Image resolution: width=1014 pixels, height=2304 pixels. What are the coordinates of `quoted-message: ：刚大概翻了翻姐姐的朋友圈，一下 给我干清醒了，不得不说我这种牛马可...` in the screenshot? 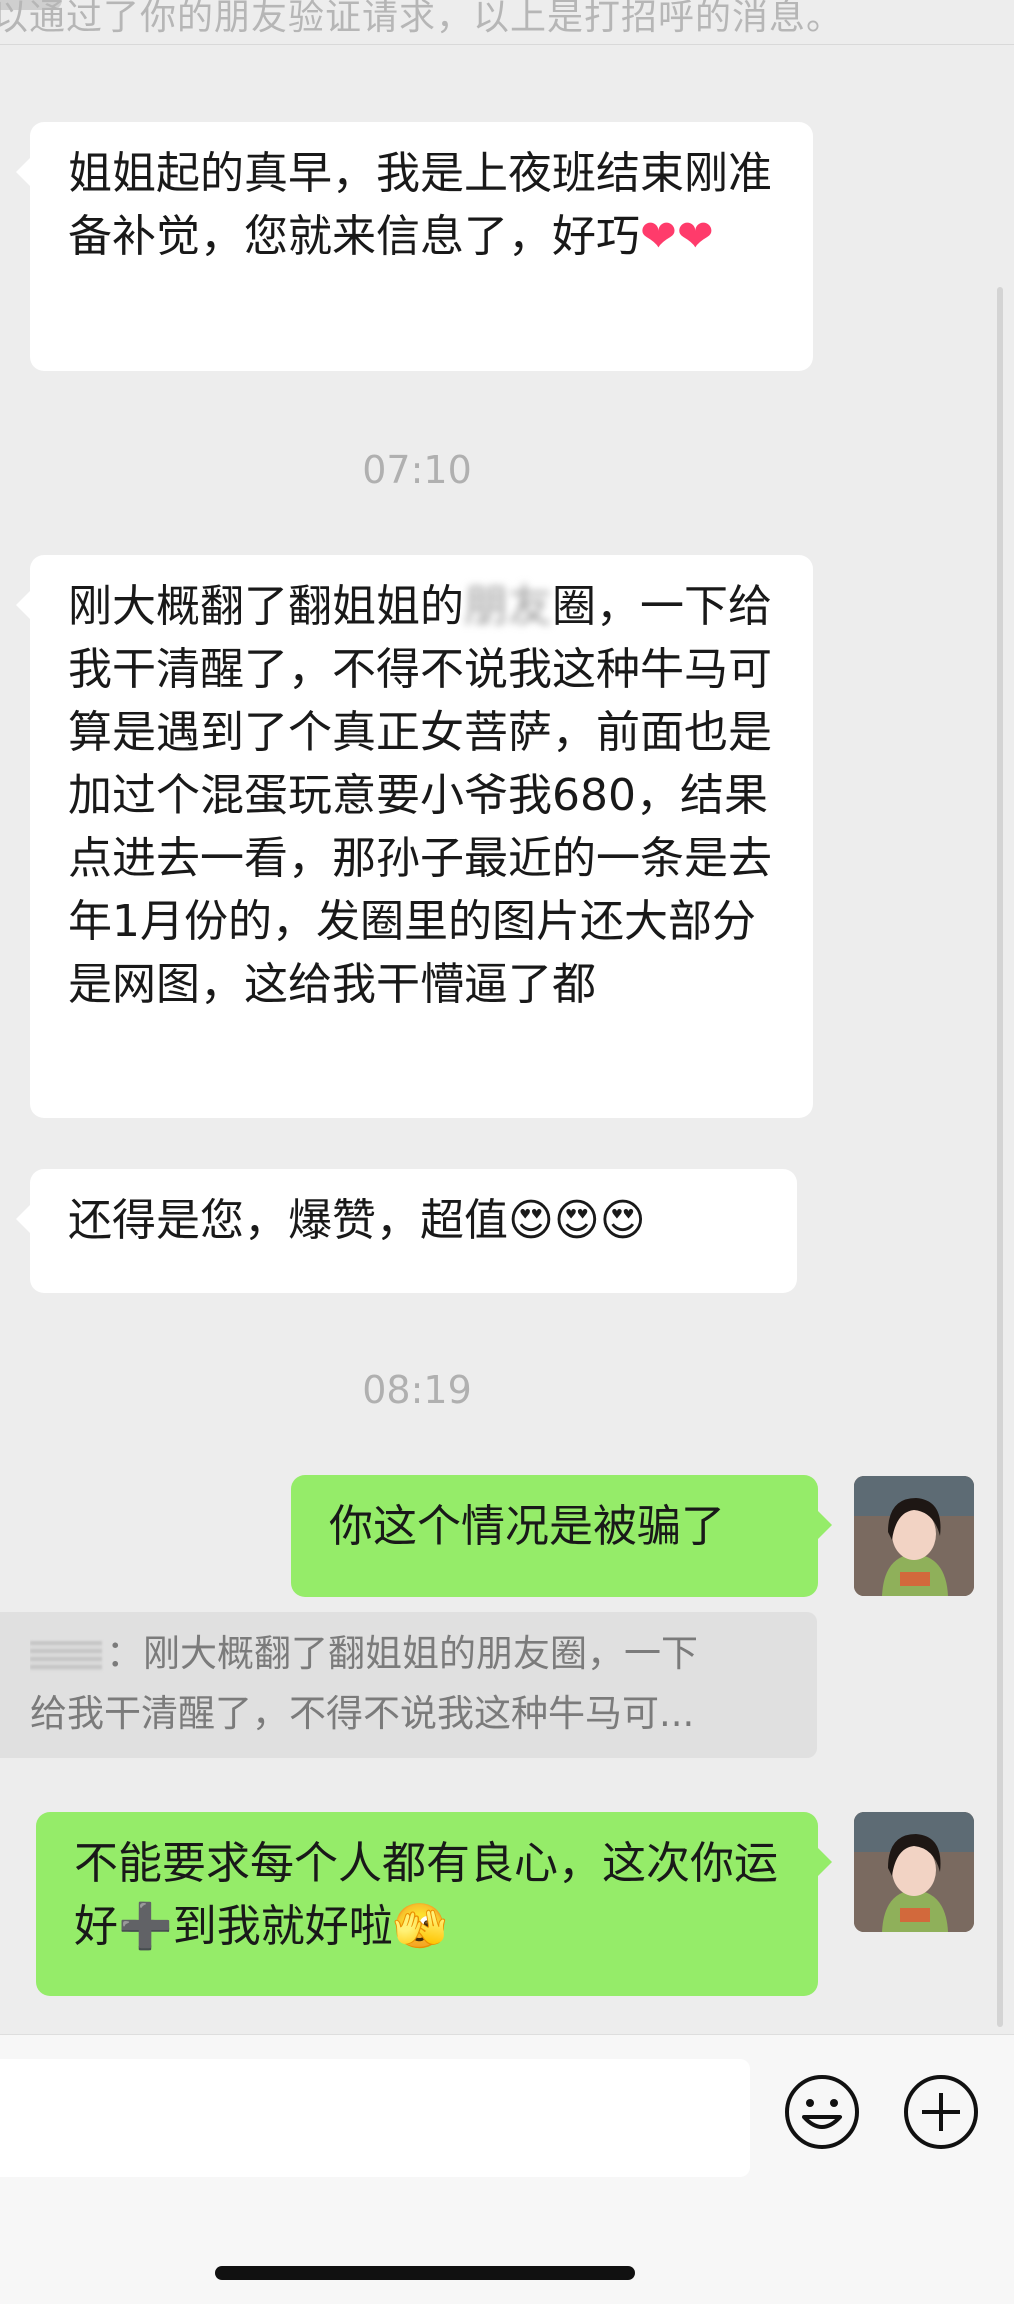 It's located at (408, 1685).